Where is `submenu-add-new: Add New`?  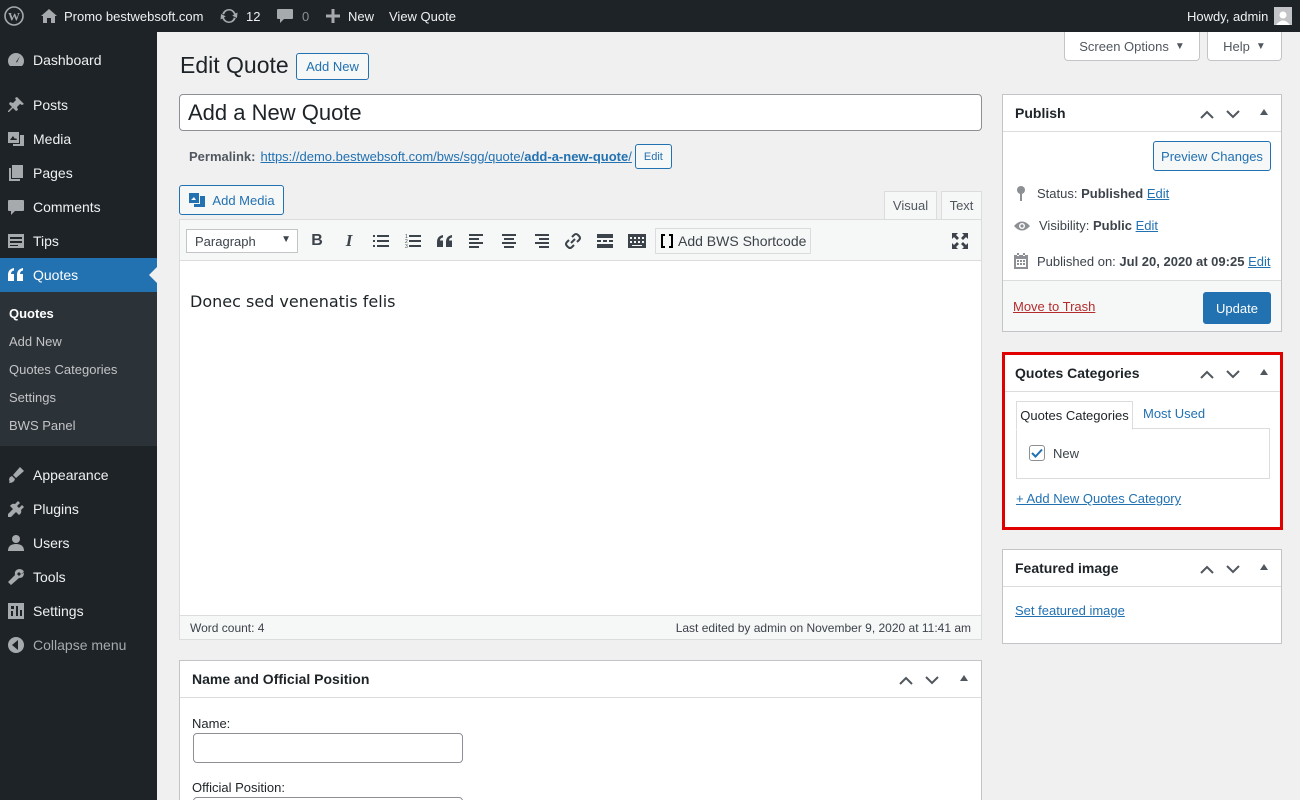
submenu-add-new: Add New is located at coordinates (35, 341).